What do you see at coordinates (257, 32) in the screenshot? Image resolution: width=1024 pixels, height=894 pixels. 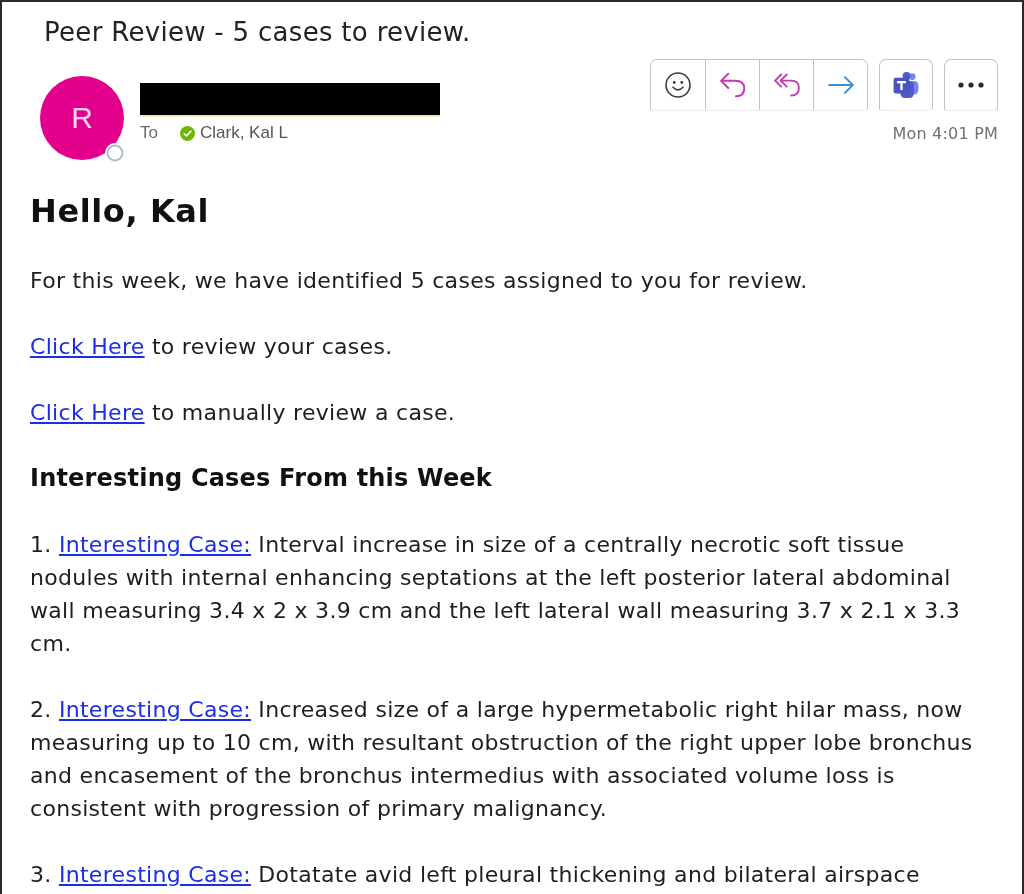 I see `email-subject: Peer Review - 5 cases to review.` at bounding box center [257, 32].